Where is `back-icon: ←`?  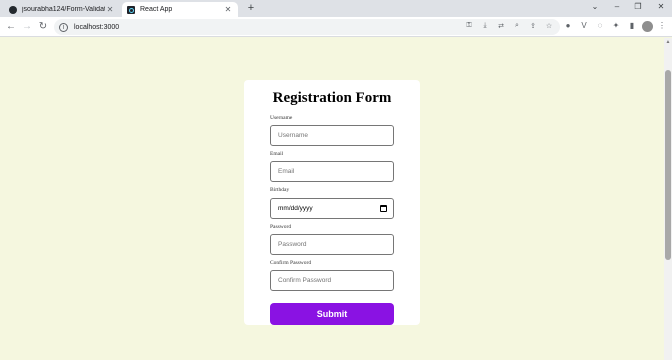 back-icon: ← is located at coordinates (11, 27).